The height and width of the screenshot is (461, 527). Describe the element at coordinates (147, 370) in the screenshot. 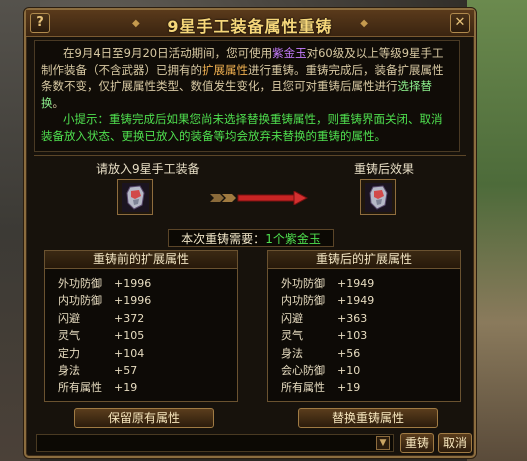

I see `attribute-row: 身法 +57` at that location.